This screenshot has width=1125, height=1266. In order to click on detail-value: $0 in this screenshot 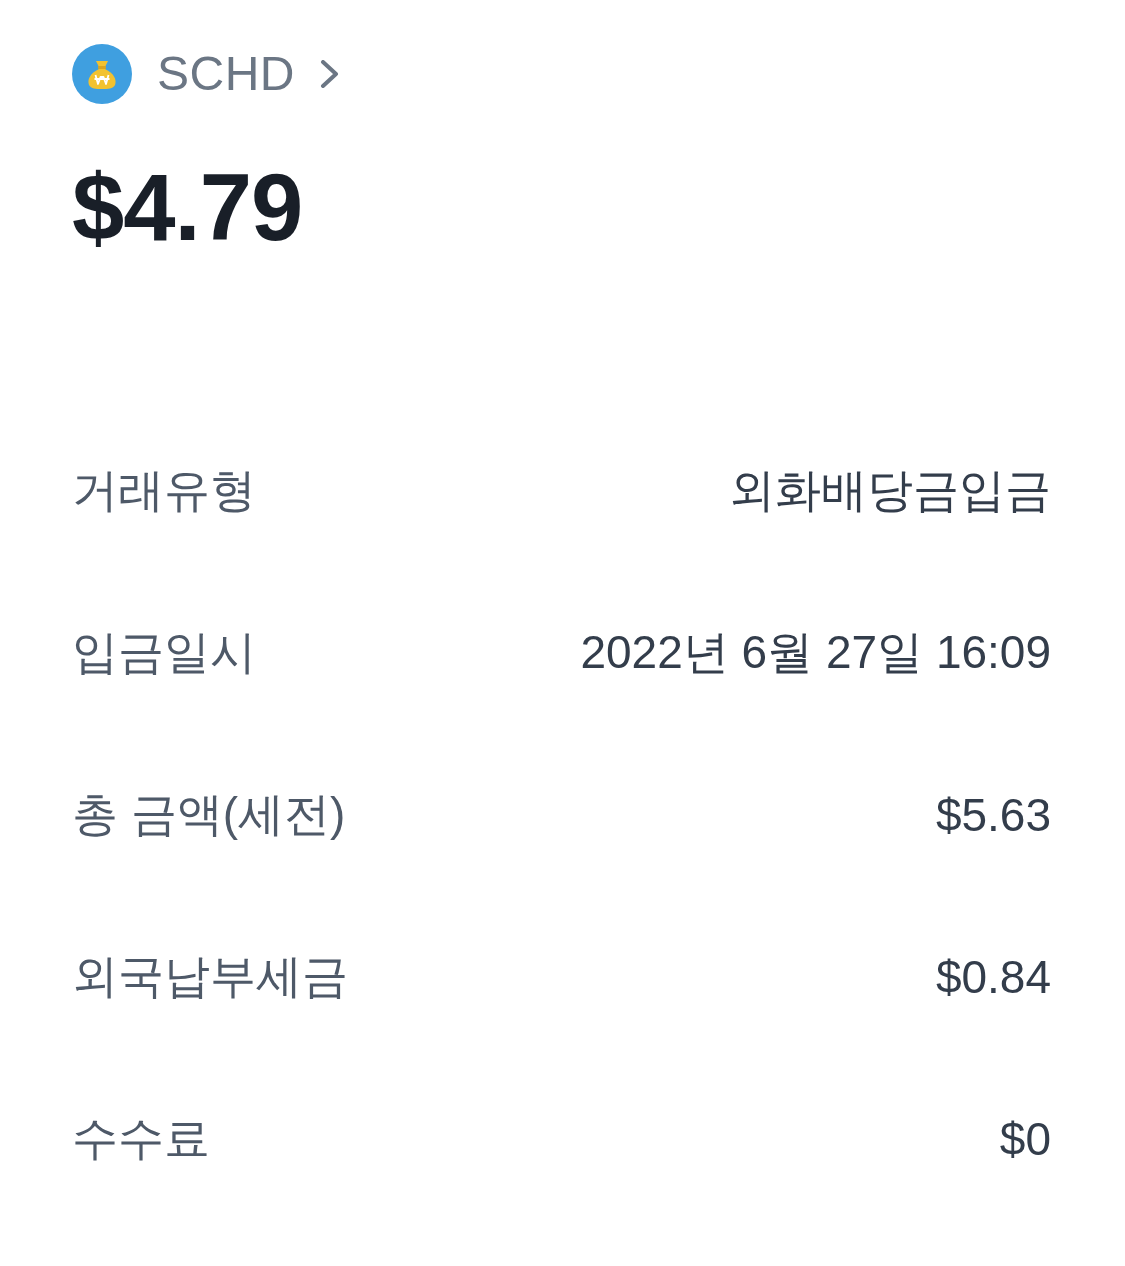, I will do `click(1025, 1139)`.